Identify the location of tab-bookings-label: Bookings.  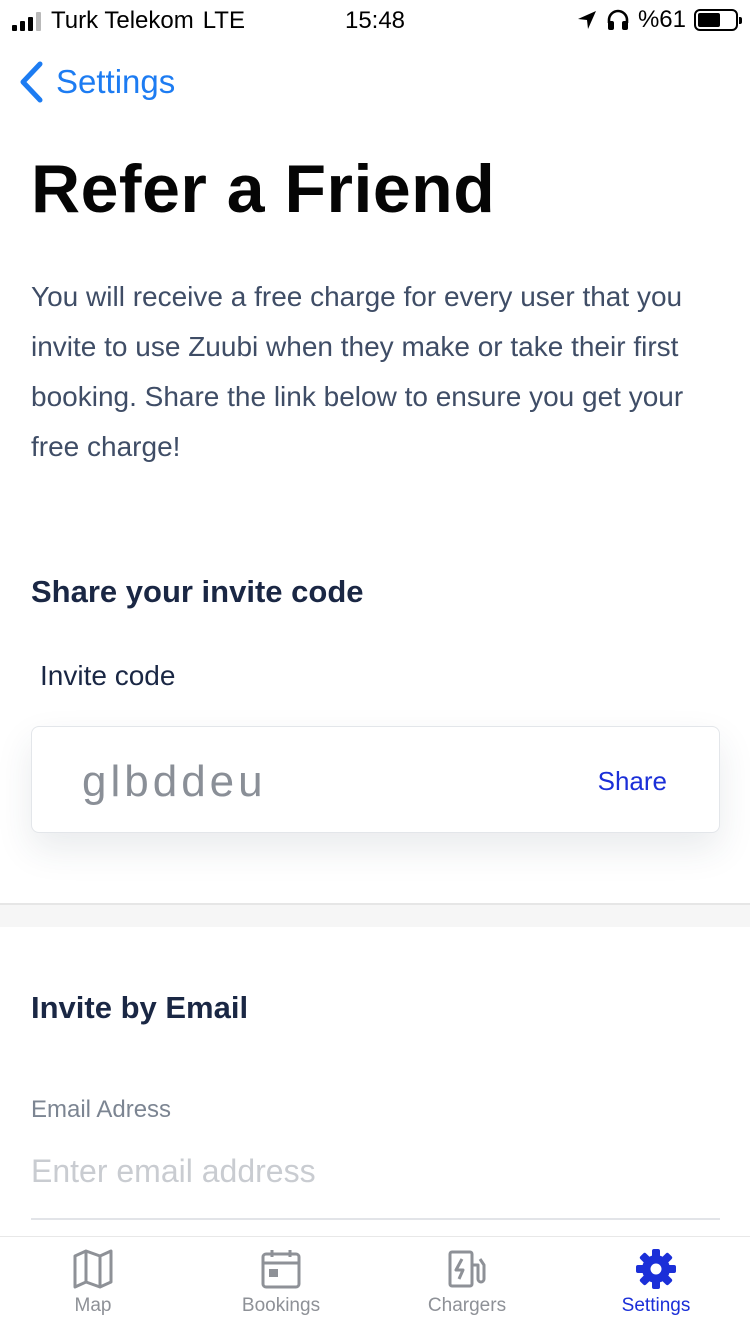
(281, 1305).